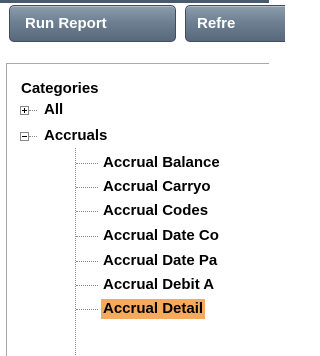 This screenshot has width=320, height=356. I want to click on tree-leaf-accrual-date-co: Accrual Date Co, so click(161, 236).